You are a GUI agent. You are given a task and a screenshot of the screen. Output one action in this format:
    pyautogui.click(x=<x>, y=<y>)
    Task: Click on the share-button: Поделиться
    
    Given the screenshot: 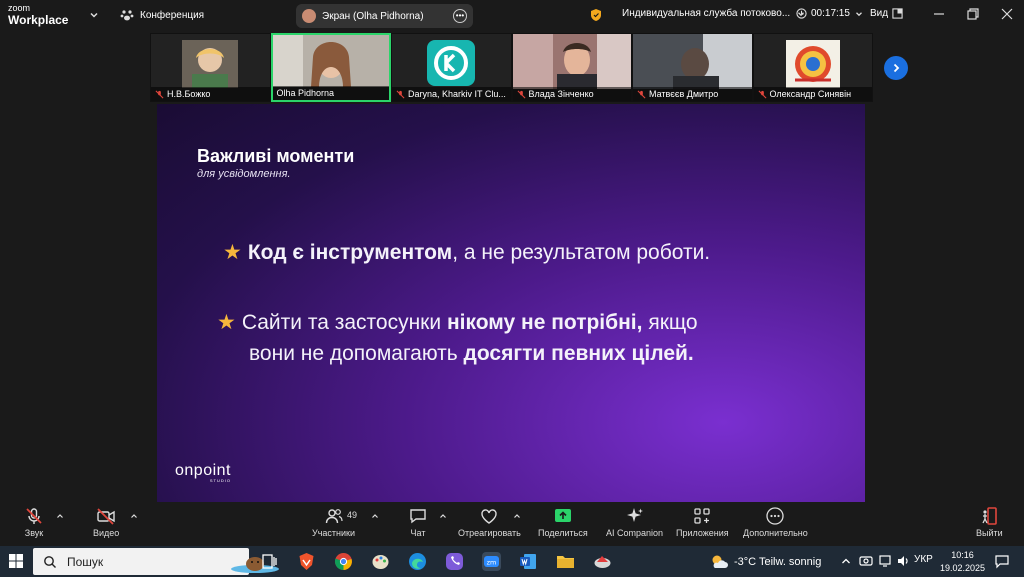 What is the action you would take?
    pyautogui.click(x=563, y=522)
    